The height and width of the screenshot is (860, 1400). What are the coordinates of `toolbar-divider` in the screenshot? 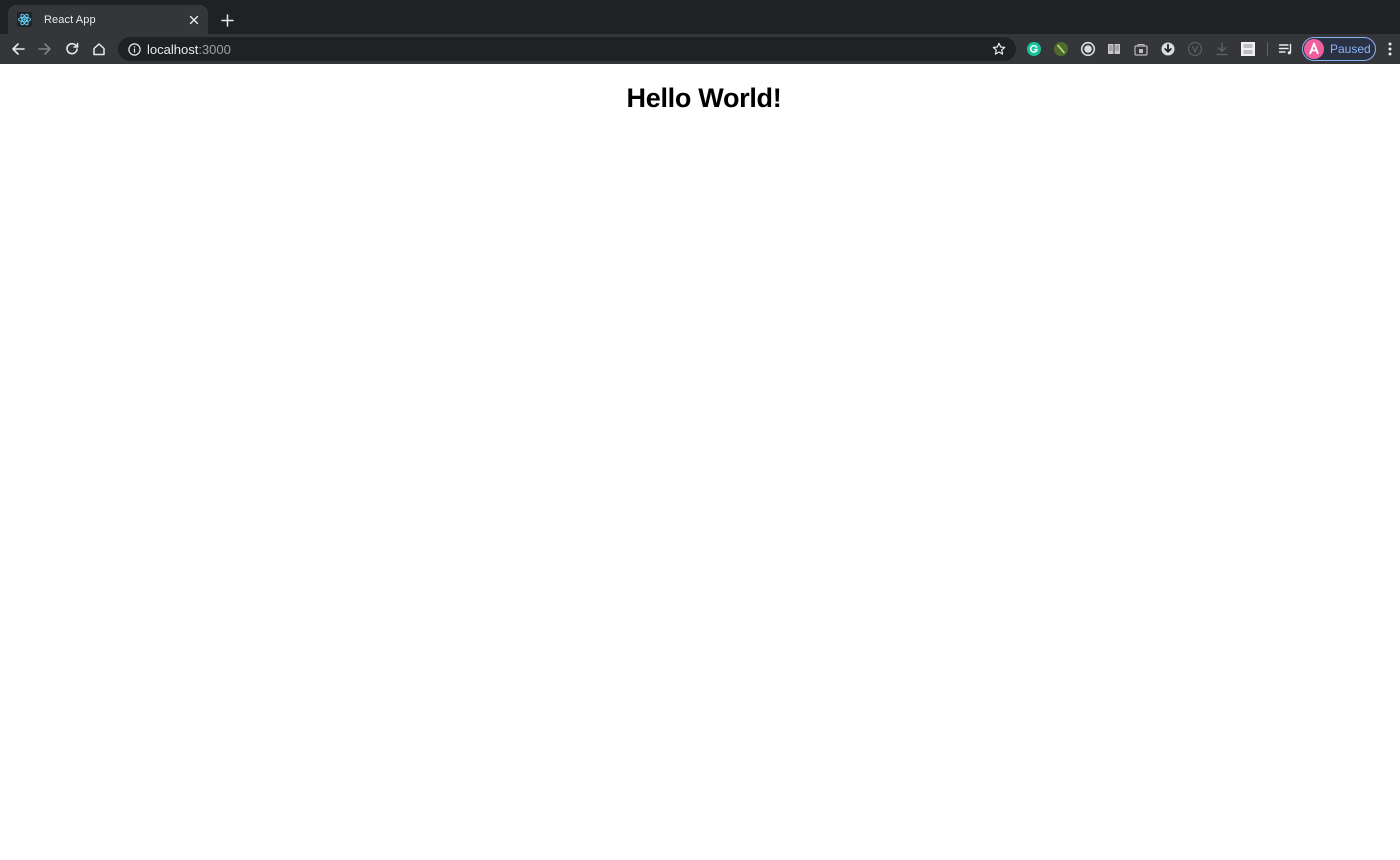 It's located at (1267, 49).